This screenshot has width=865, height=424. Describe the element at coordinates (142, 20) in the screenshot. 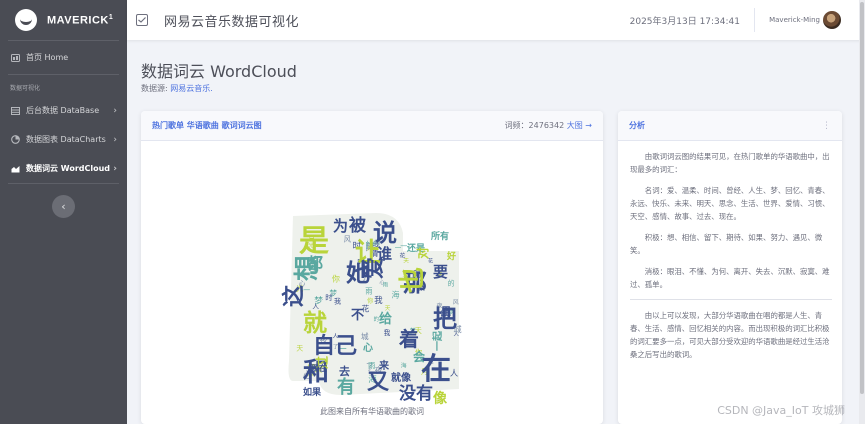

I see `chart-box-icon` at that location.